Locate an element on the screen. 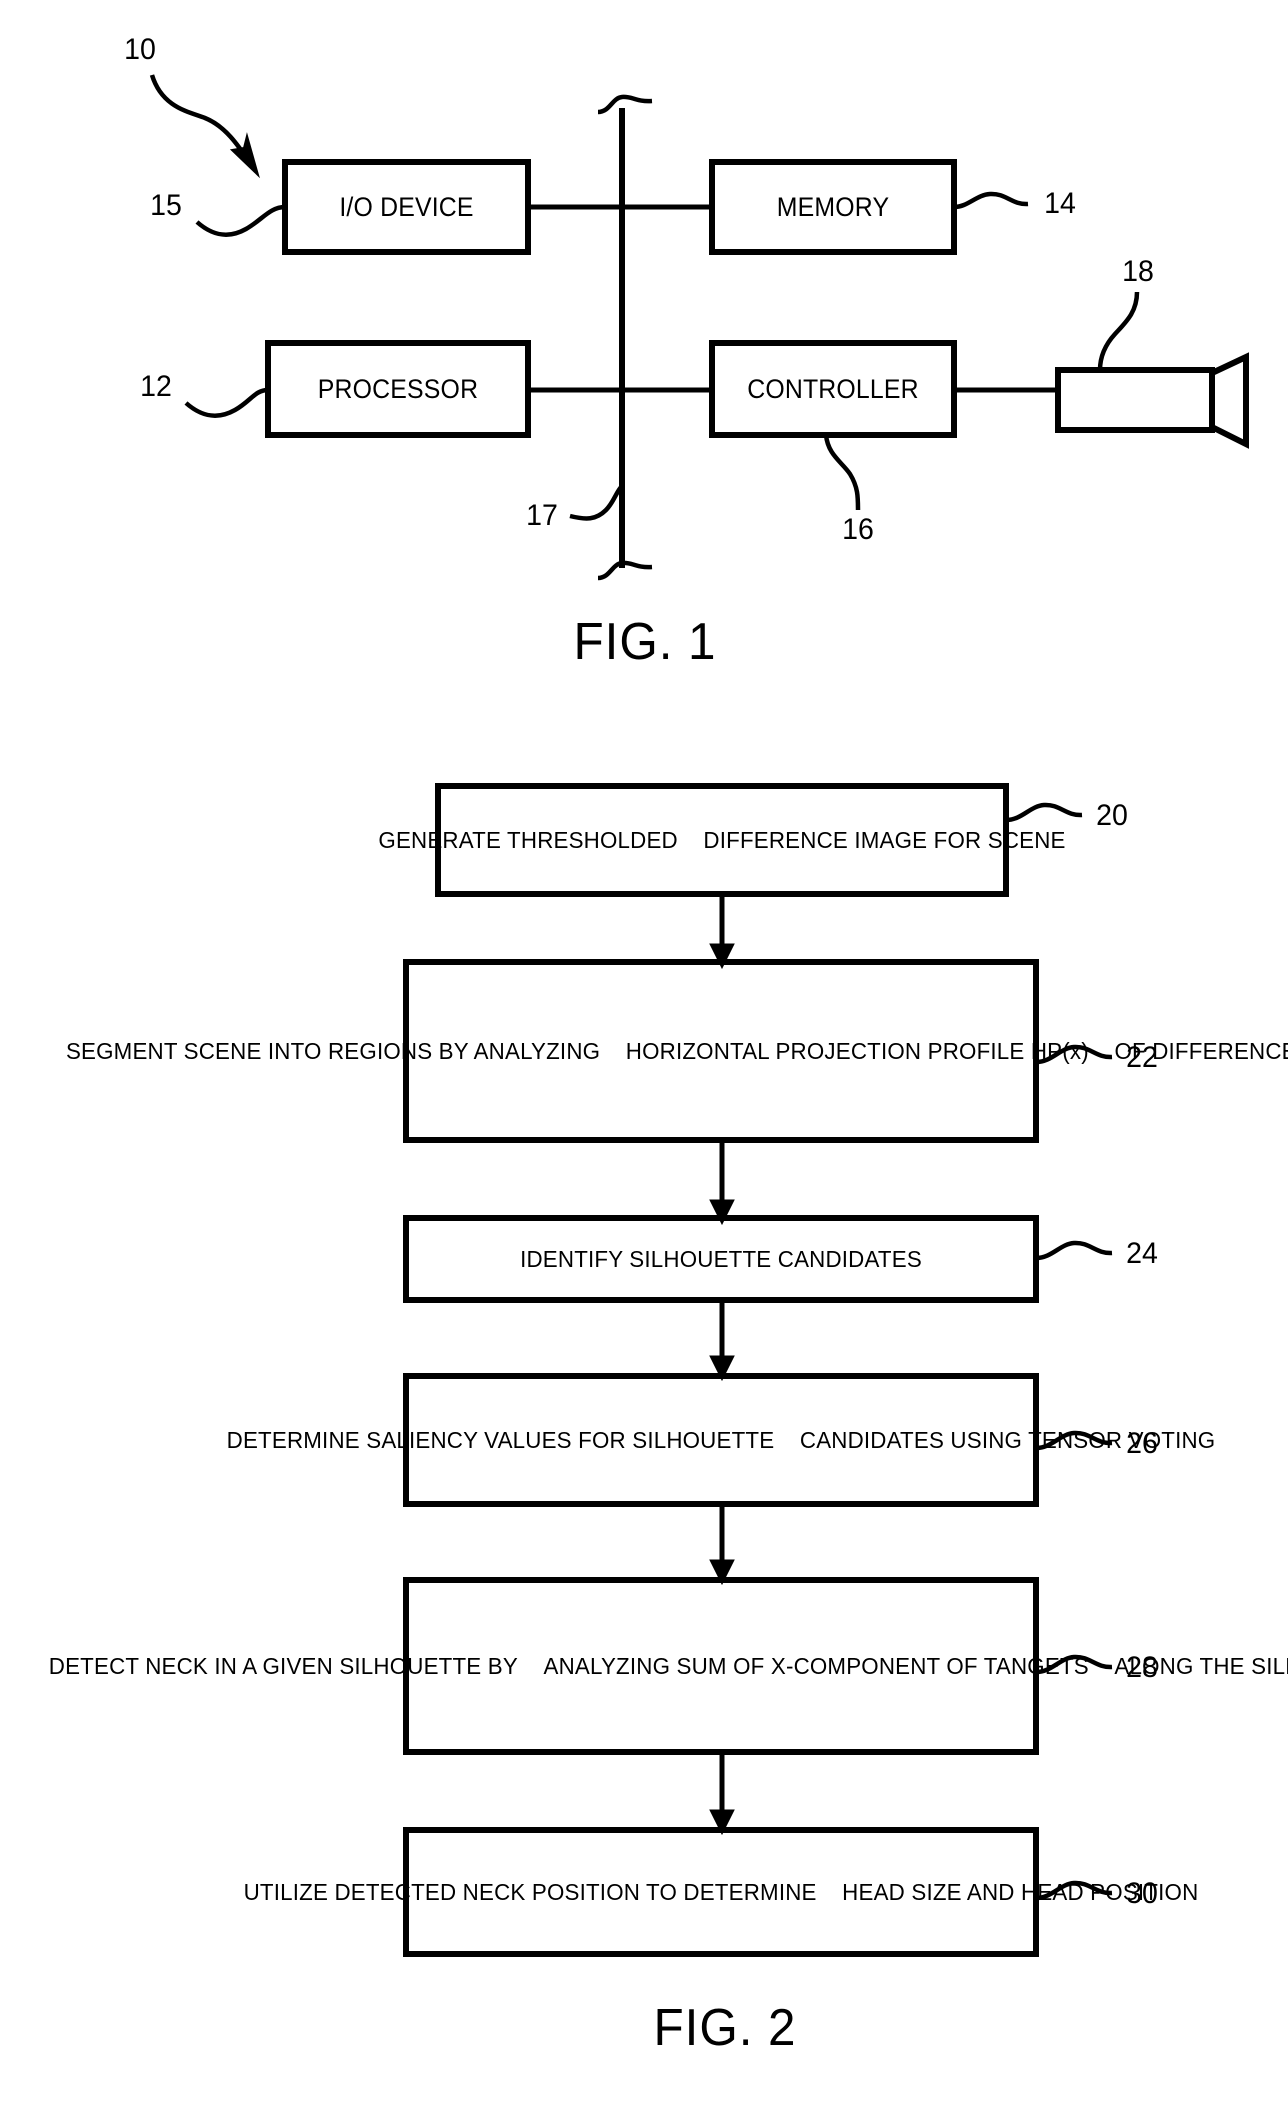  ref-15-leader is located at coordinates (240, 220).